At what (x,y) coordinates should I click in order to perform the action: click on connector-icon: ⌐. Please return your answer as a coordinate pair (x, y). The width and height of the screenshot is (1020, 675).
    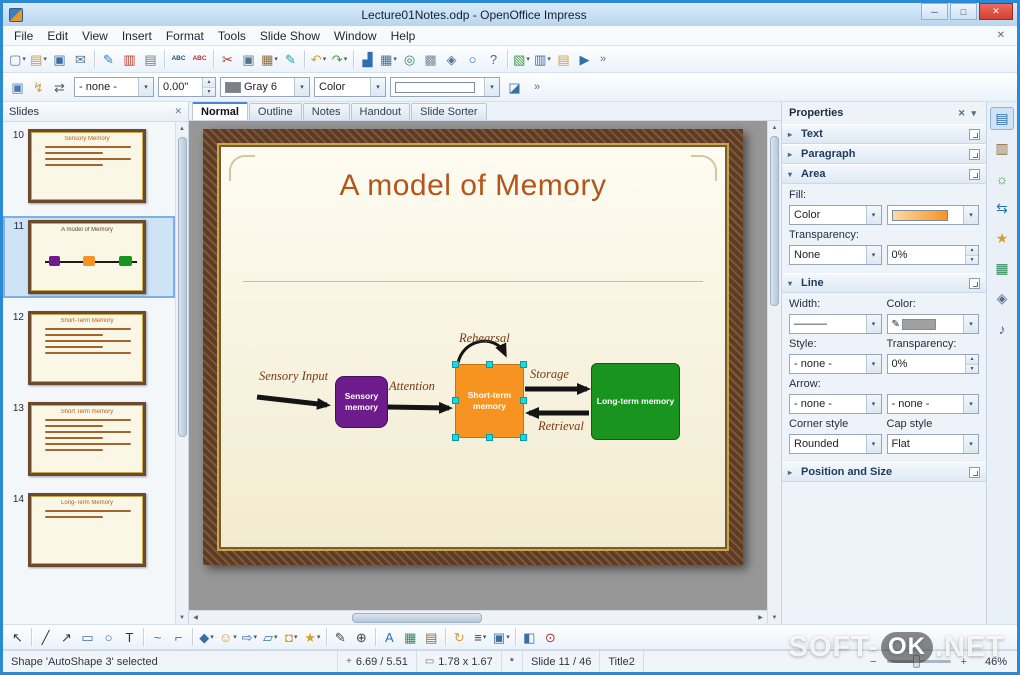
    Looking at the image, I should click on (178, 637).